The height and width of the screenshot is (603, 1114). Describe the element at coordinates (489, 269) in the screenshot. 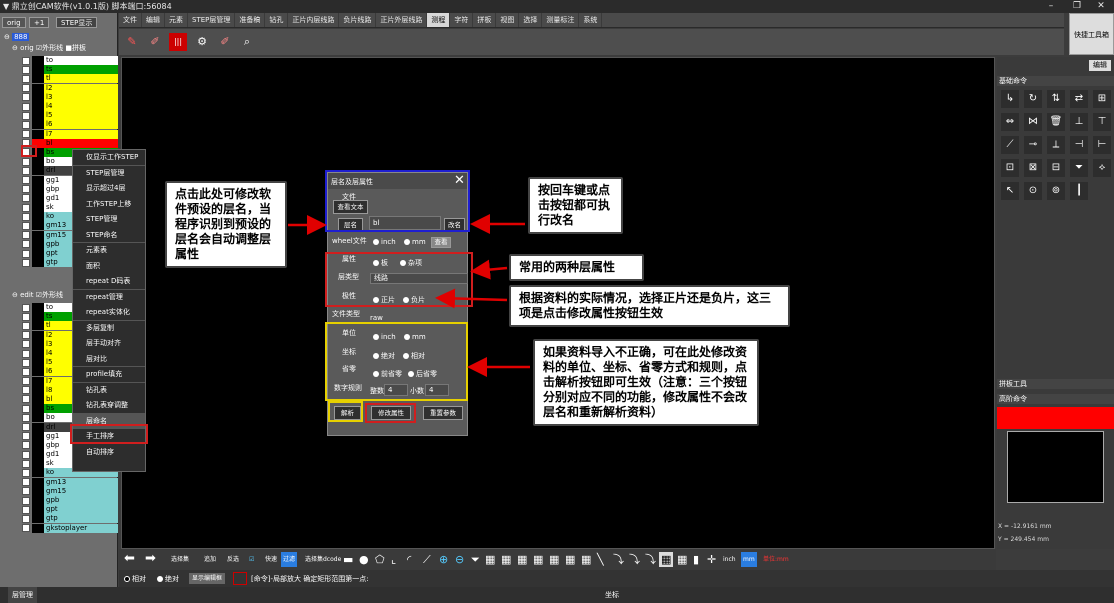

I see `arrow-to-attrs` at that location.